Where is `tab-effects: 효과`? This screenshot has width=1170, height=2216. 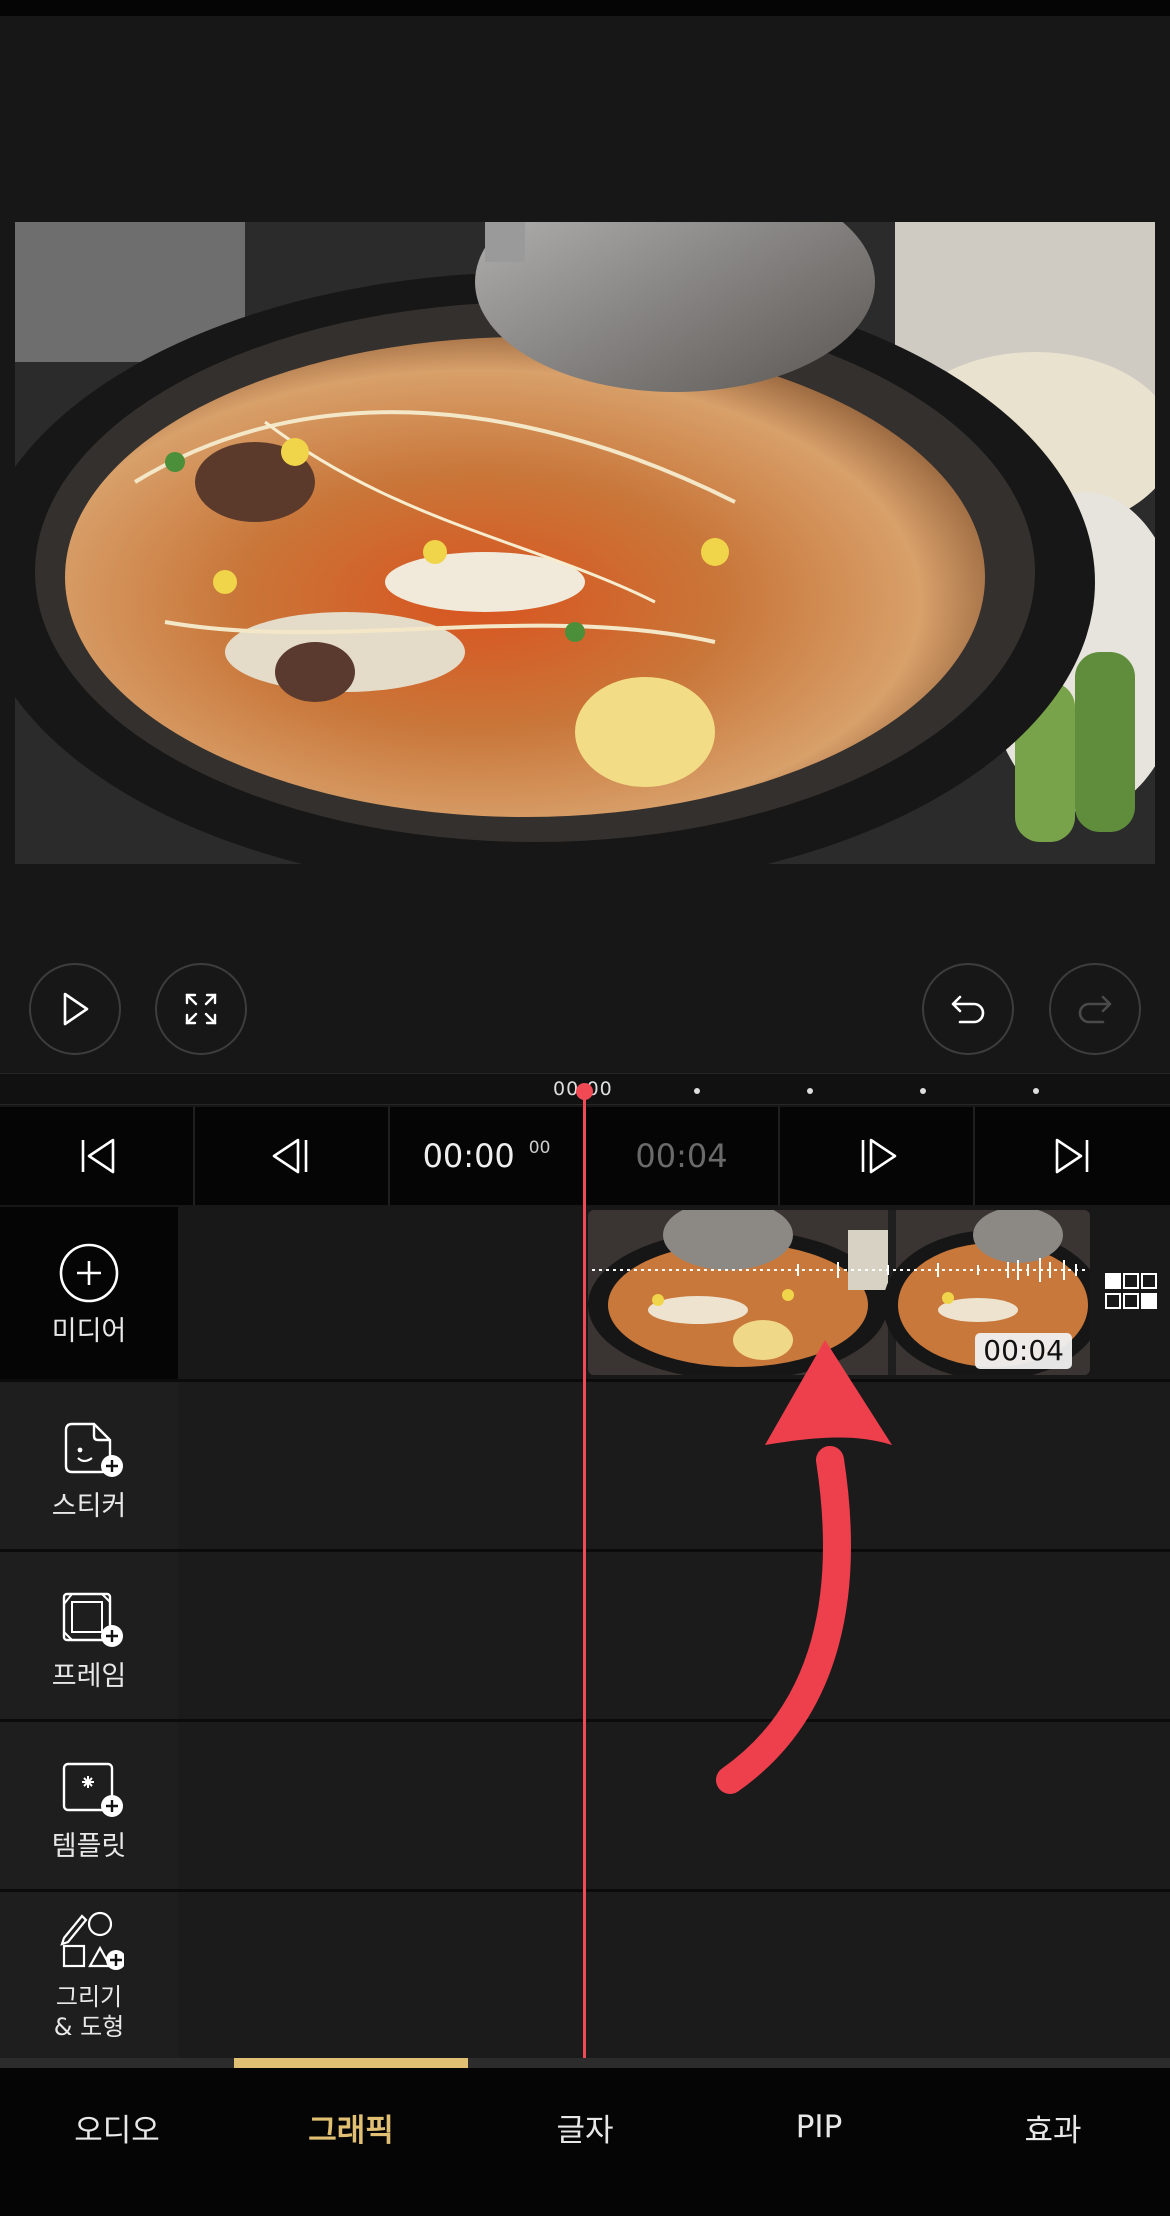
tab-effects: 효과 is located at coordinates (1053, 2142).